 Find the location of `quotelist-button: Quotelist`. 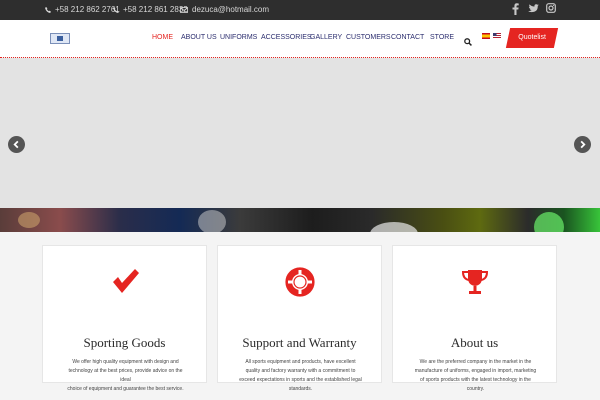

quotelist-button: Quotelist is located at coordinates (532, 38).